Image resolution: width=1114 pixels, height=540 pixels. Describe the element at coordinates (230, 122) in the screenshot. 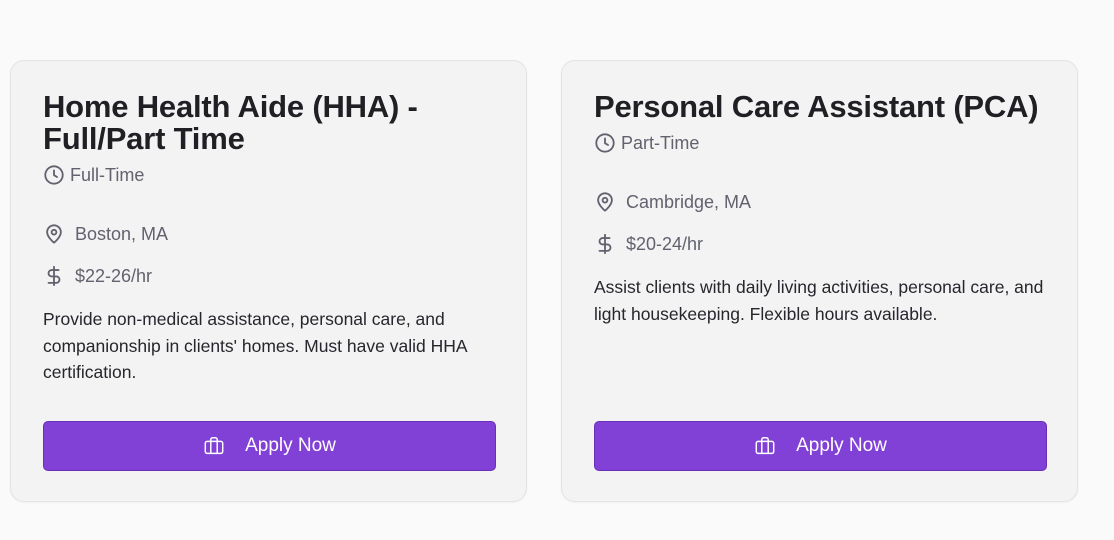

I see `job-title: Home Health Aide (HHA) - Full/Part Time` at that location.